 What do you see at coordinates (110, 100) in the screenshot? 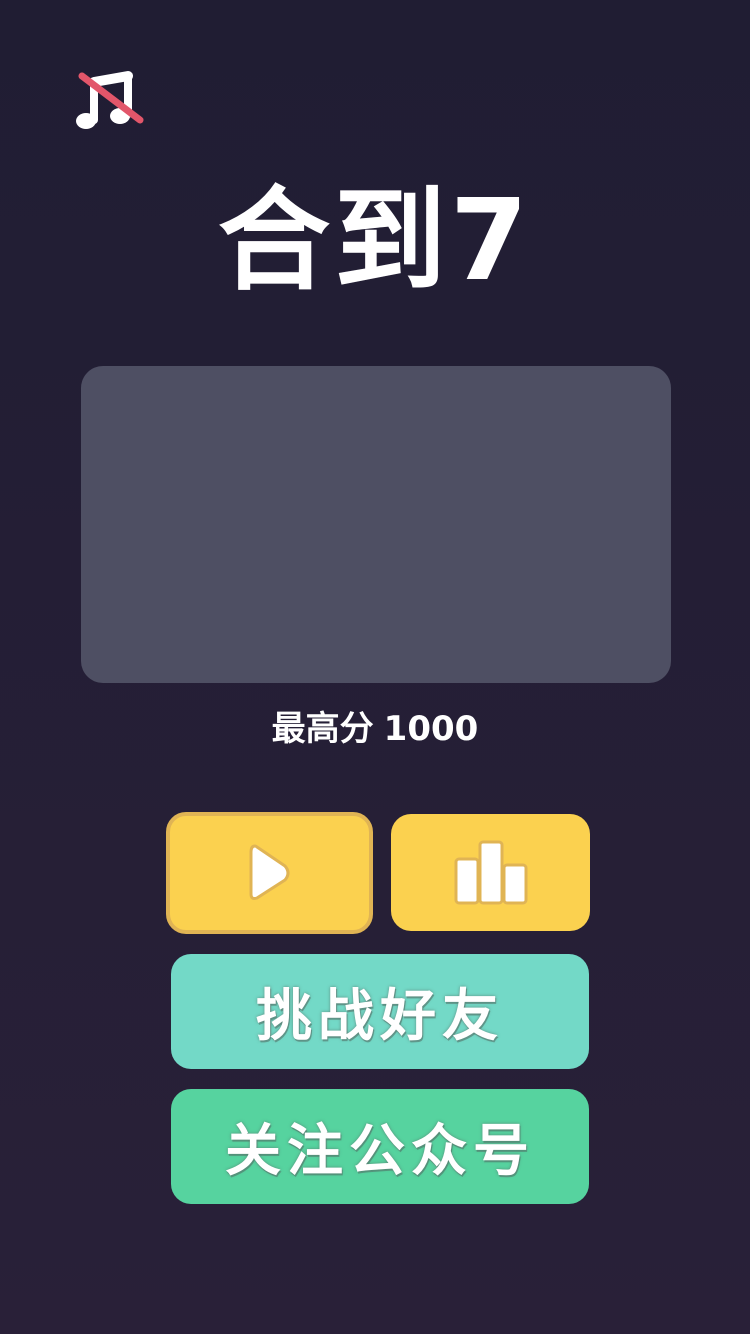
I see `music-muted-icon` at bounding box center [110, 100].